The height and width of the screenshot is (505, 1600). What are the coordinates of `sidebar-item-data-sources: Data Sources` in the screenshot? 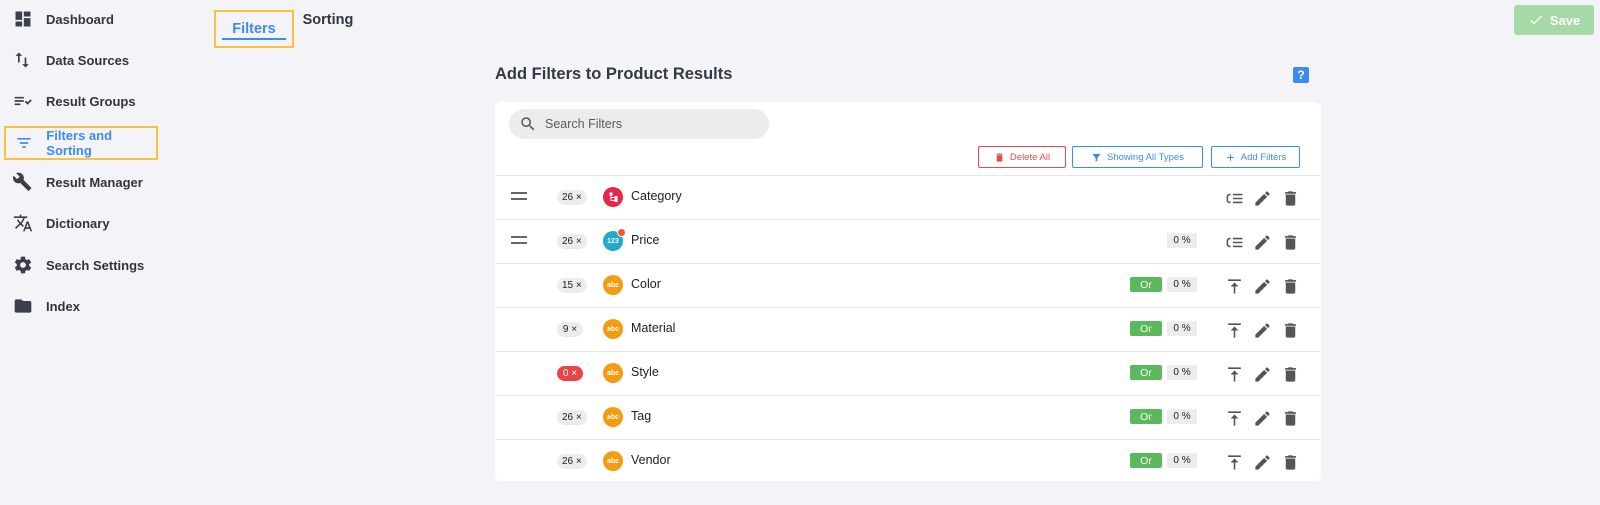 It's located at (81, 60).